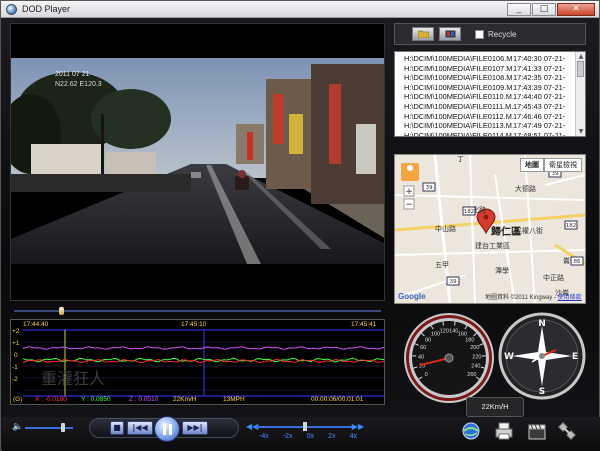 This screenshot has width=600, height=451. I want to click on pause-button, so click(167, 429).